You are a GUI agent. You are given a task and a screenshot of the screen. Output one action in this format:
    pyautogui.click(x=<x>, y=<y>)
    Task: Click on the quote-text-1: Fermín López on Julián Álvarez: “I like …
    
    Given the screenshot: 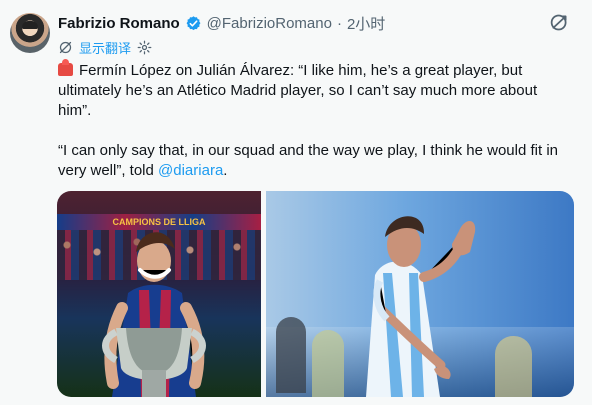 What is the action you would take?
    pyautogui.click(x=298, y=90)
    